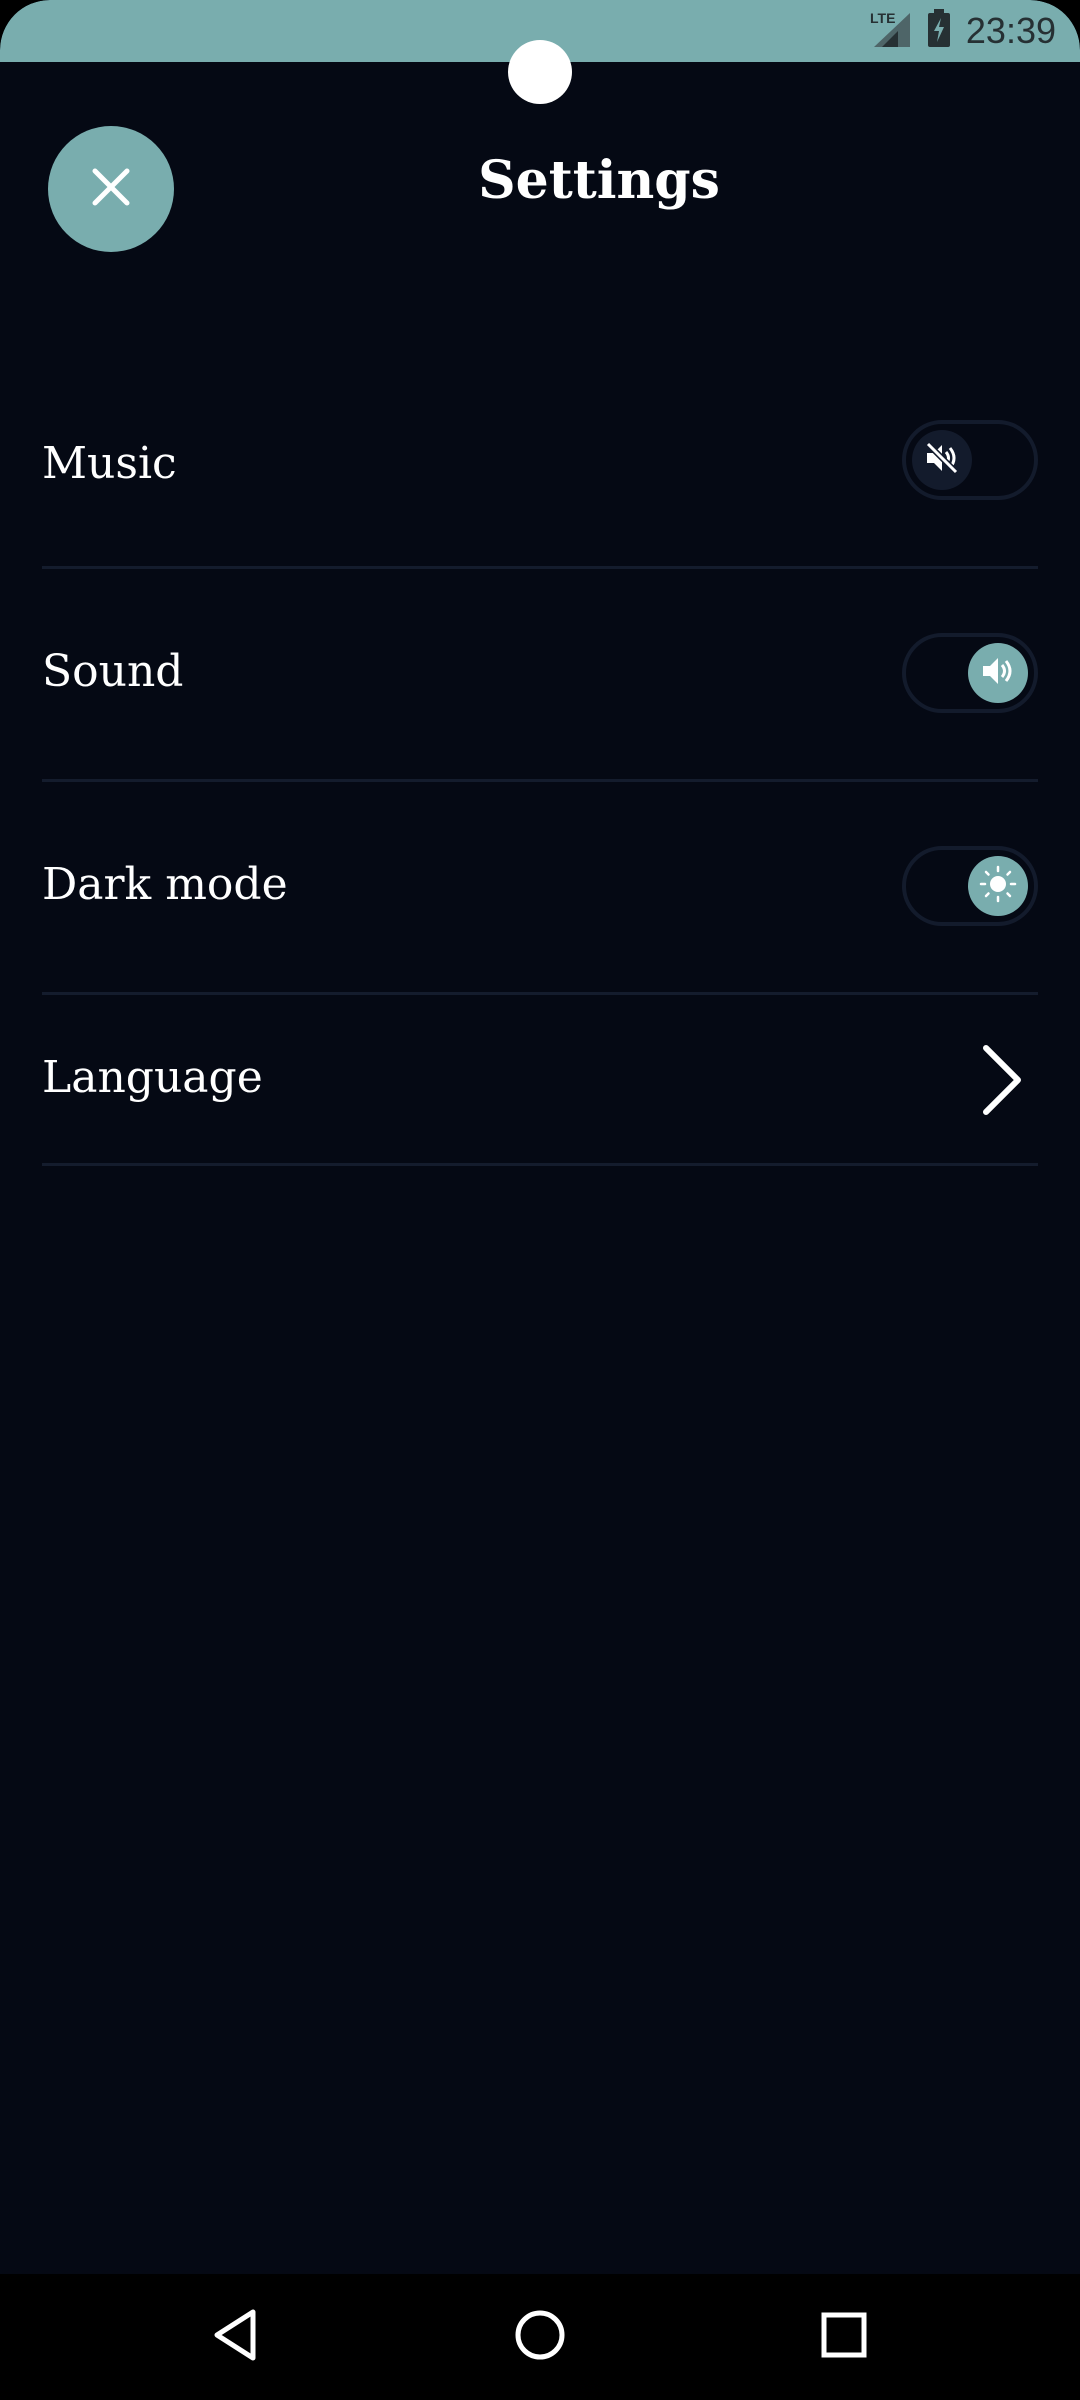  I want to click on sound-label: Sound, so click(113, 671).